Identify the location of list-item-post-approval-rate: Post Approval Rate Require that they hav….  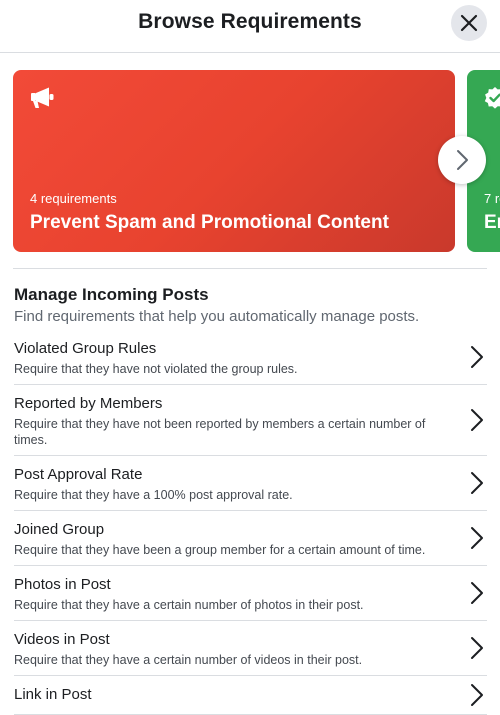
(250, 483).